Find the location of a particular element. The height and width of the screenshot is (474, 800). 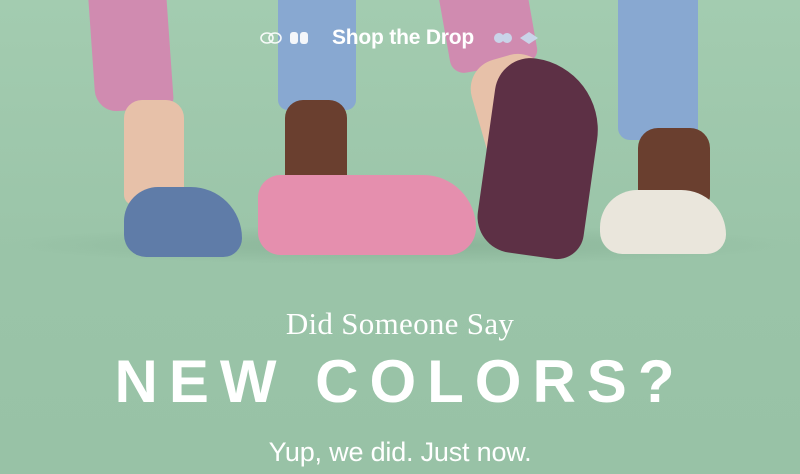

shop-the-drop-link: Shop the Drop is located at coordinates (403, 38).